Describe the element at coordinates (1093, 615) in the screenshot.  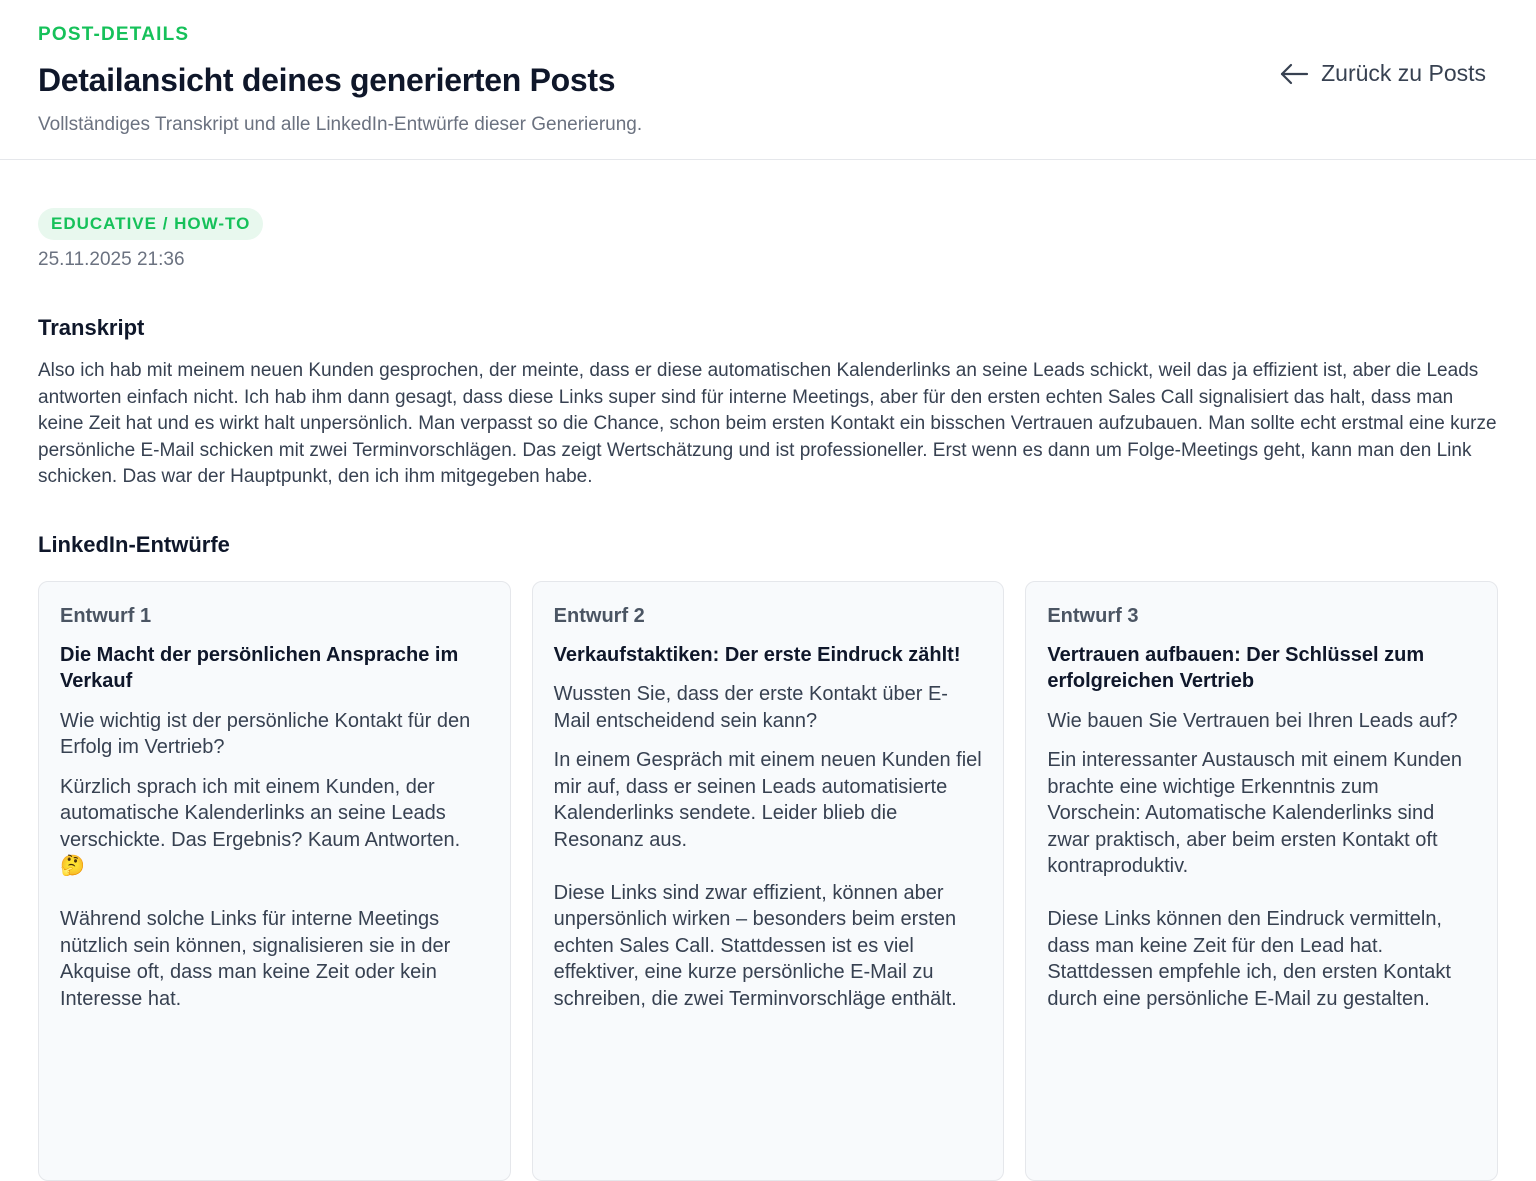
I see `draft-label: Entwurf 3` at that location.